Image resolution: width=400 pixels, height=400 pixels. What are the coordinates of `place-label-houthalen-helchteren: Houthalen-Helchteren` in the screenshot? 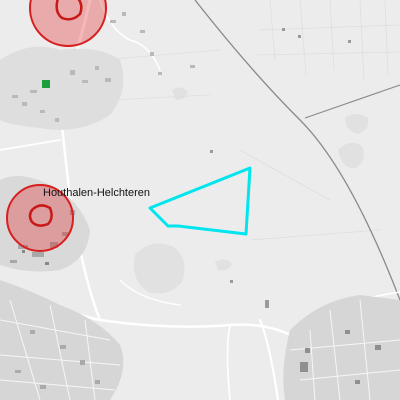 It's located at (96, 193).